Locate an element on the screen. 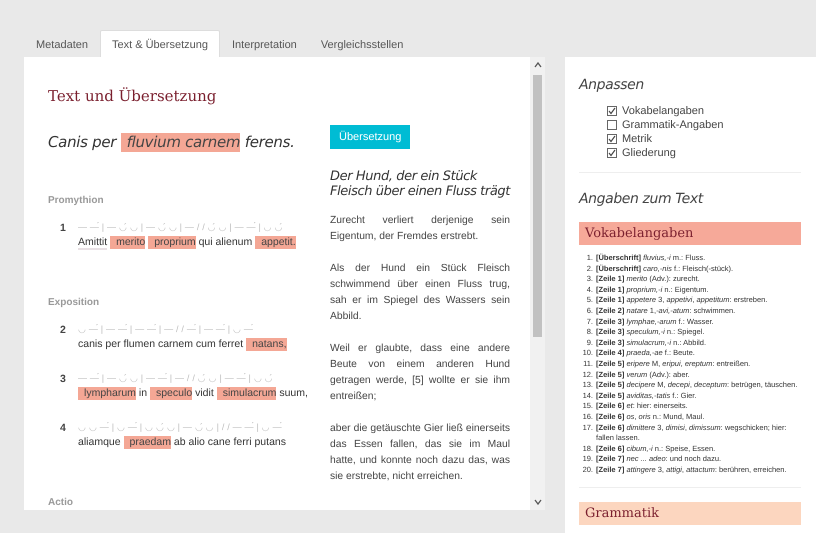  latin-text: suum, is located at coordinates (293, 393).